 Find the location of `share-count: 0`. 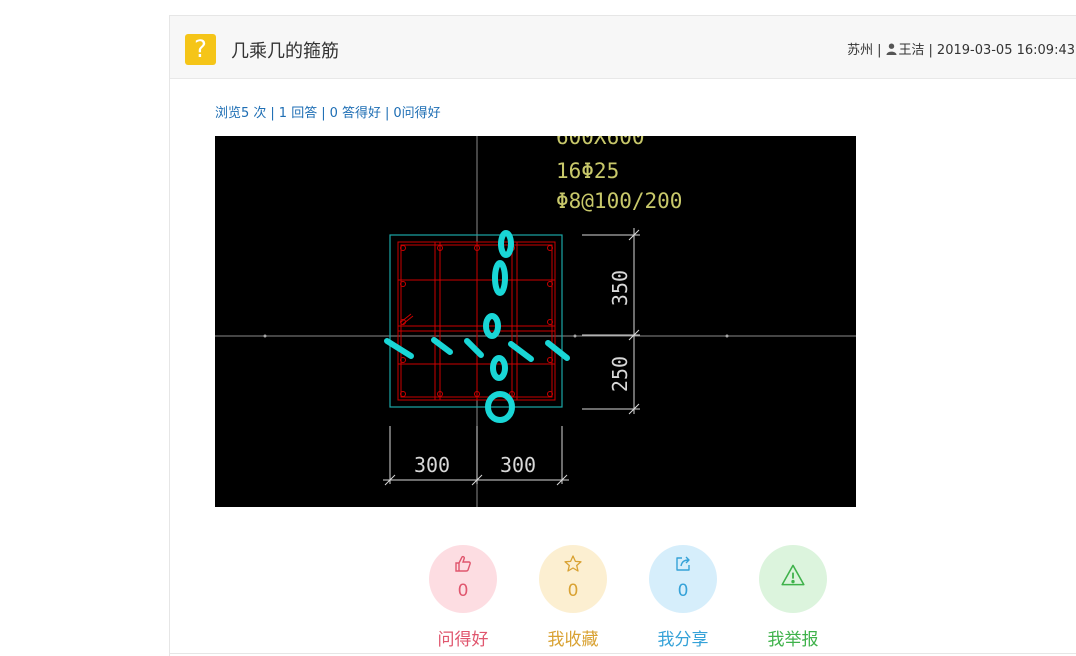

share-count: 0 is located at coordinates (683, 591).